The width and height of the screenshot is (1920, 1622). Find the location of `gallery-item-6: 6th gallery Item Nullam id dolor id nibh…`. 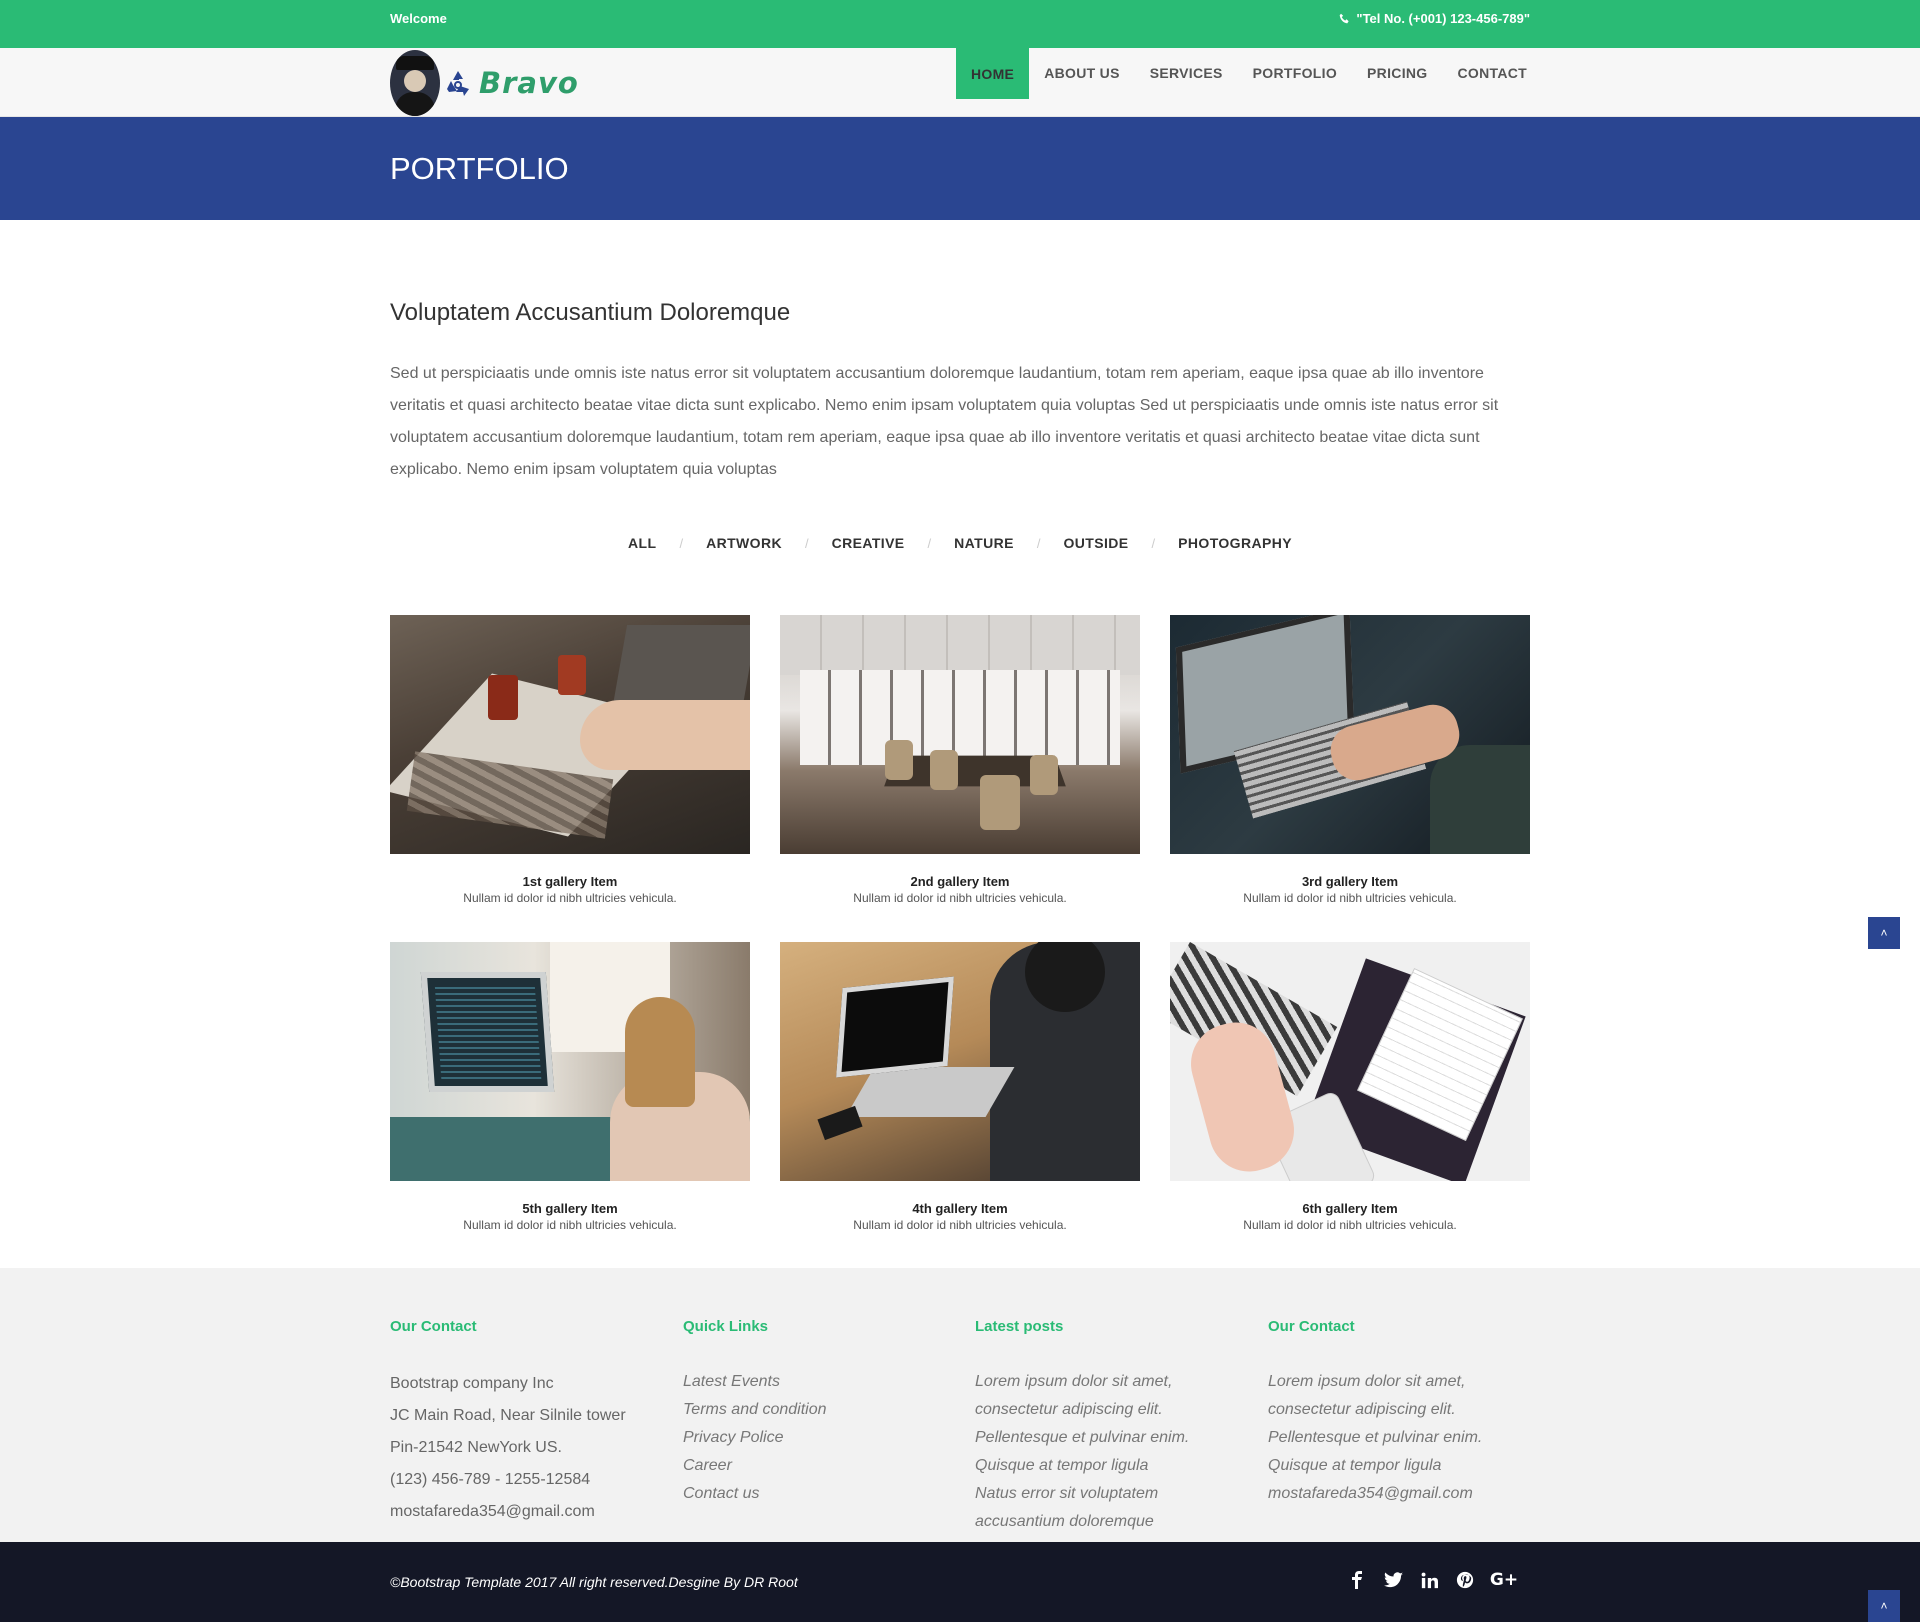

gallery-item-6: 6th gallery Item Nullam id dolor id nibh… is located at coordinates (1350, 1087).